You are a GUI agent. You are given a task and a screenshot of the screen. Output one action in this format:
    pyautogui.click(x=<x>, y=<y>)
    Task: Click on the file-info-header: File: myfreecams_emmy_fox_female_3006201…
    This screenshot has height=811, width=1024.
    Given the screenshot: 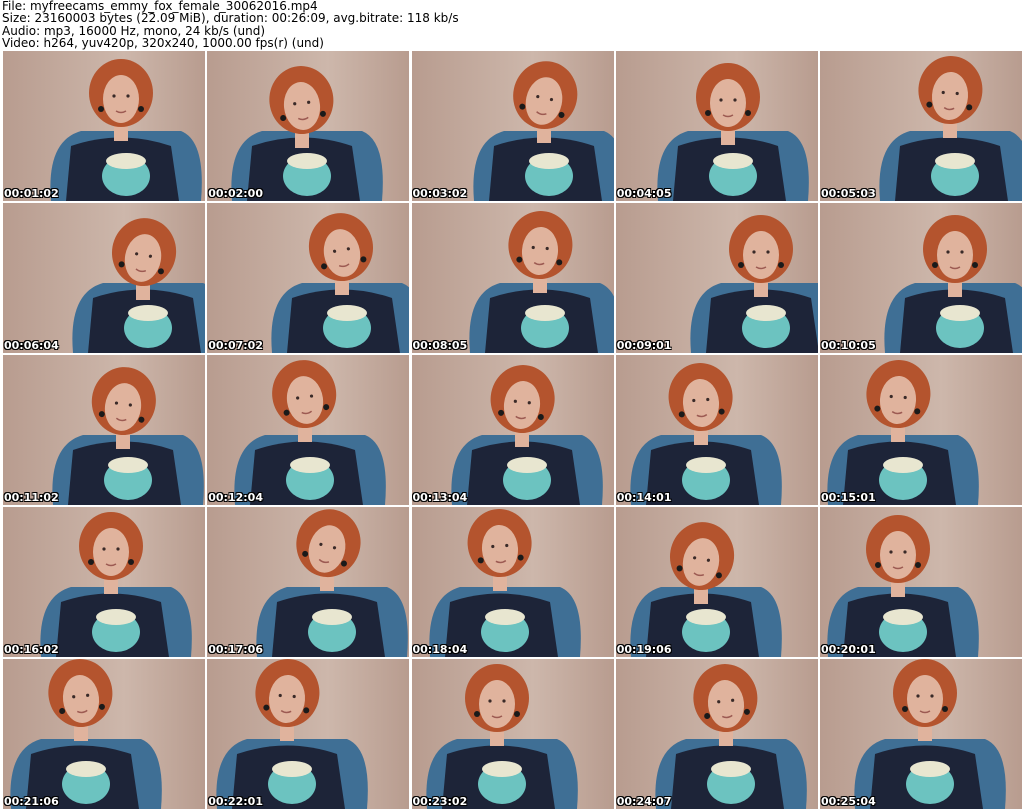 What is the action you would take?
    pyautogui.click(x=512, y=25)
    